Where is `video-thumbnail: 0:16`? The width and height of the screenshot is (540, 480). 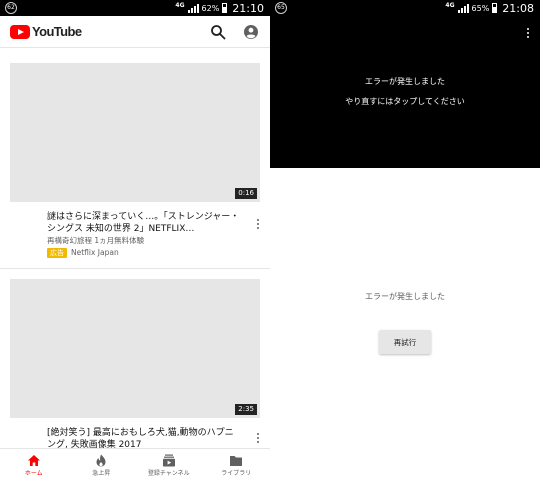 video-thumbnail: 0:16 is located at coordinates (135, 132).